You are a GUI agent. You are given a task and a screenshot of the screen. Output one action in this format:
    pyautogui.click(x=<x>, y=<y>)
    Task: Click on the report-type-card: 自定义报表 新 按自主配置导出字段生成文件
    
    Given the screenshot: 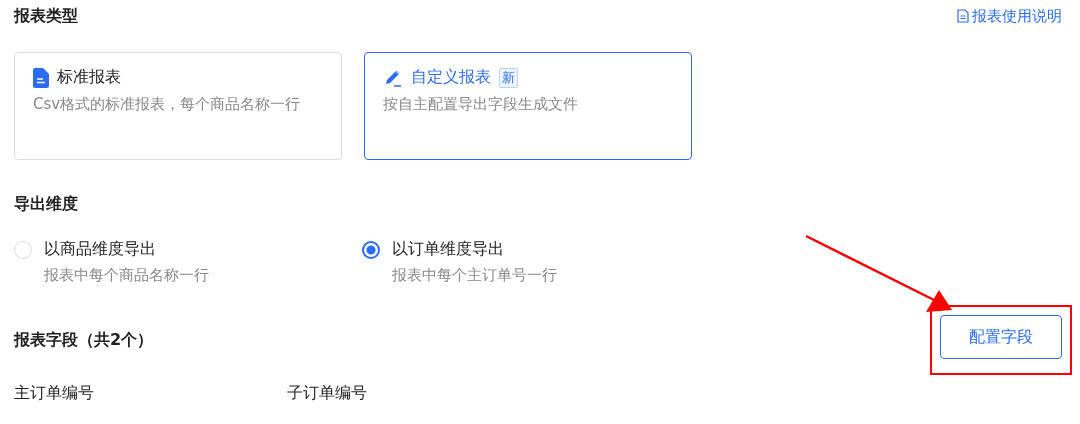 What is the action you would take?
    pyautogui.click(x=528, y=106)
    